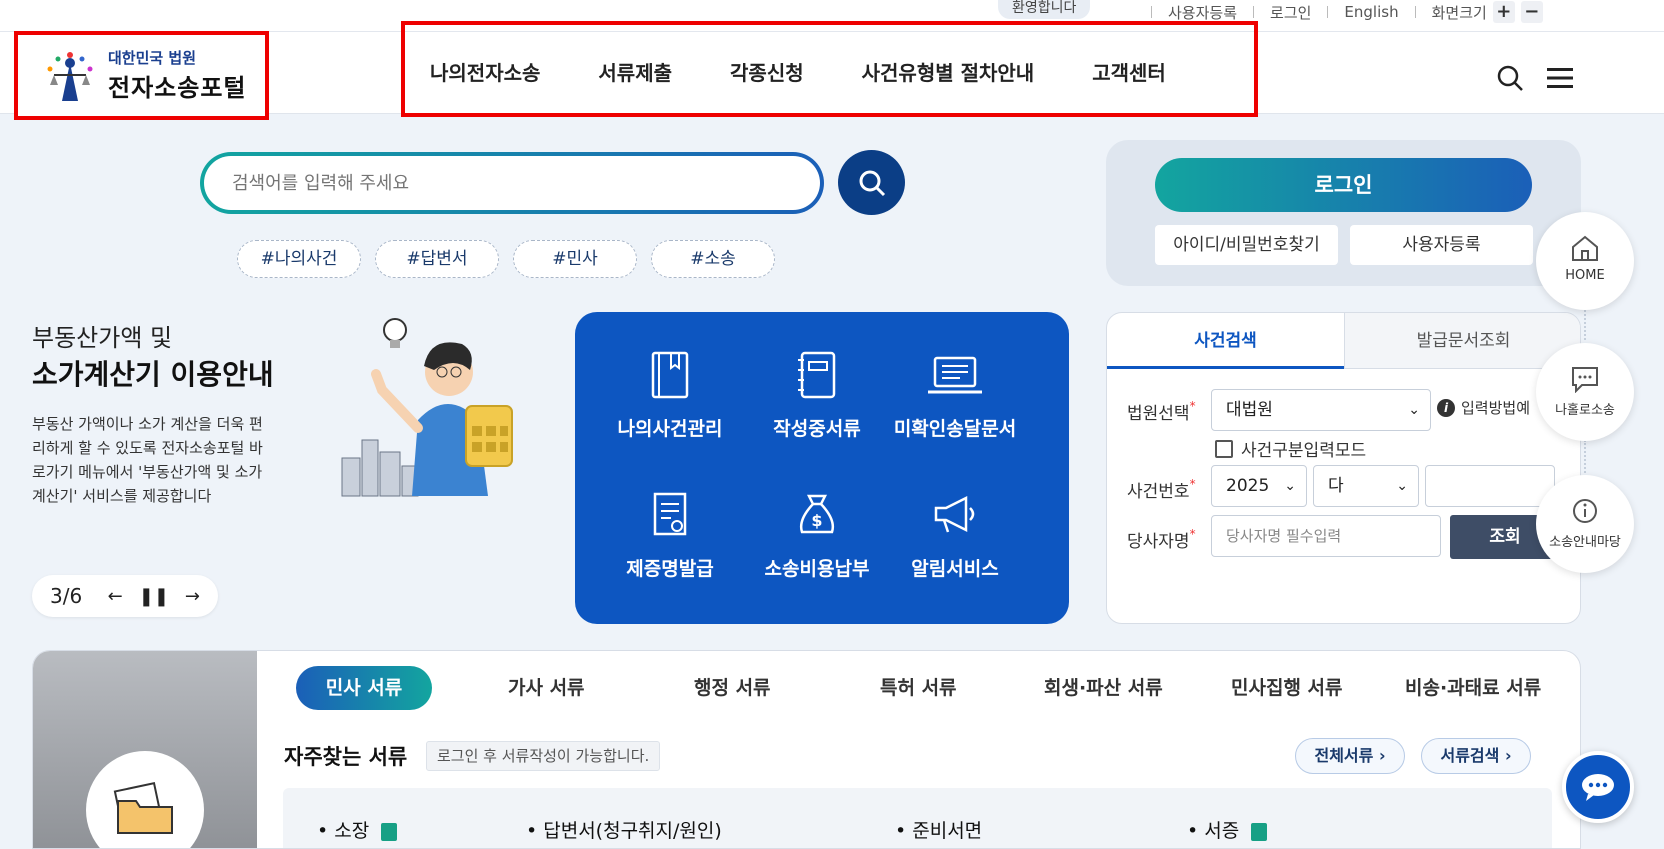 This screenshot has height=849, width=1664. What do you see at coordinates (1290, 12) in the screenshot?
I see `login-link: 로그인` at bounding box center [1290, 12].